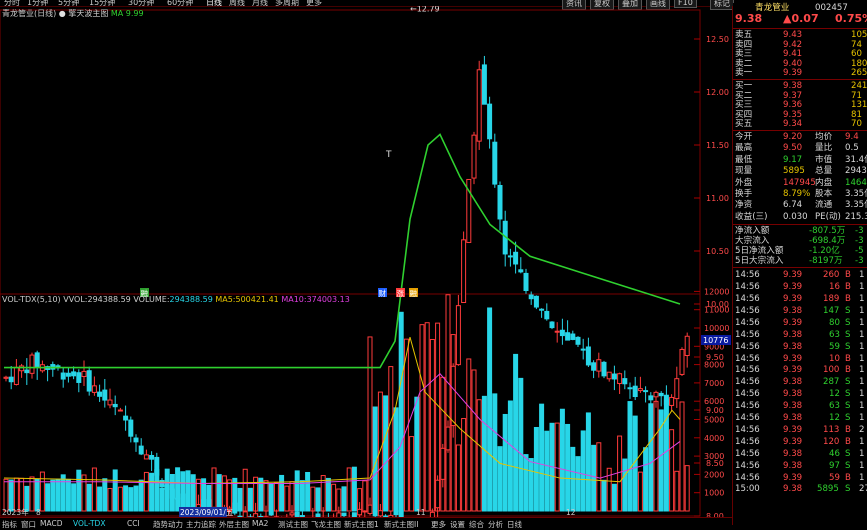 The height and width of the screenshot is (530, 867). What do you see at coordinates (856, 44) in the screenshot?
I see `ask-volume: 74` at bounding box center [856, 44].